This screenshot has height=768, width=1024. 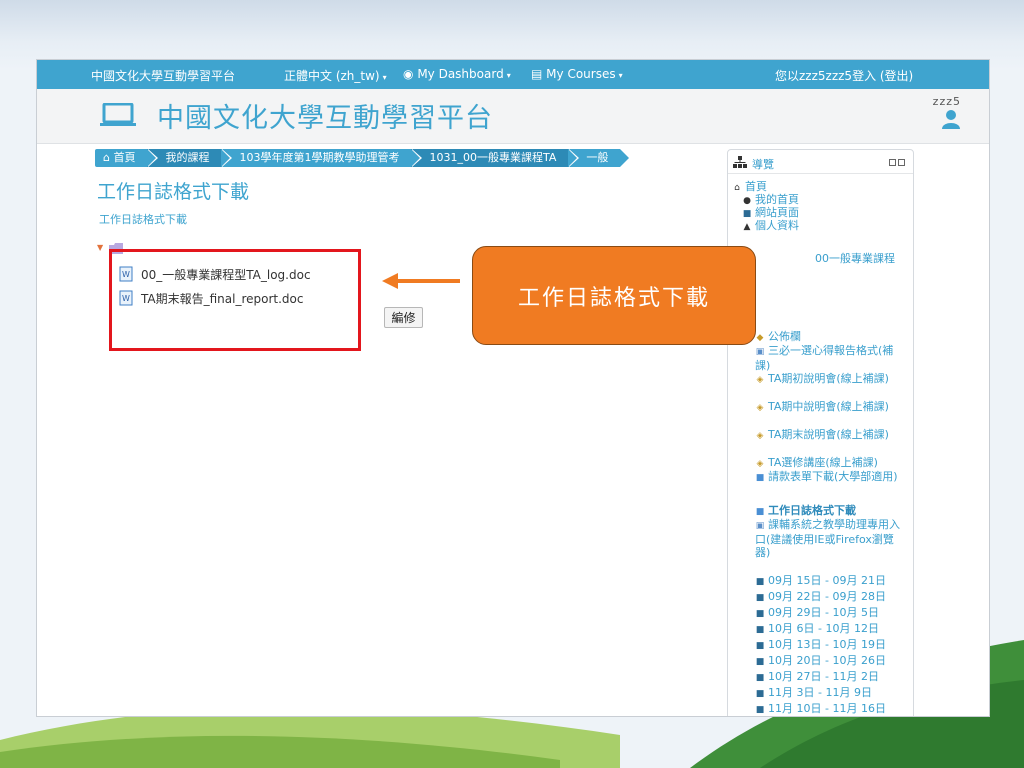 What do you see at coordinates (812, 510) in the screenshot?
I see `nav-label: 工作日誌格式下載` at bounding box center [812, 510].